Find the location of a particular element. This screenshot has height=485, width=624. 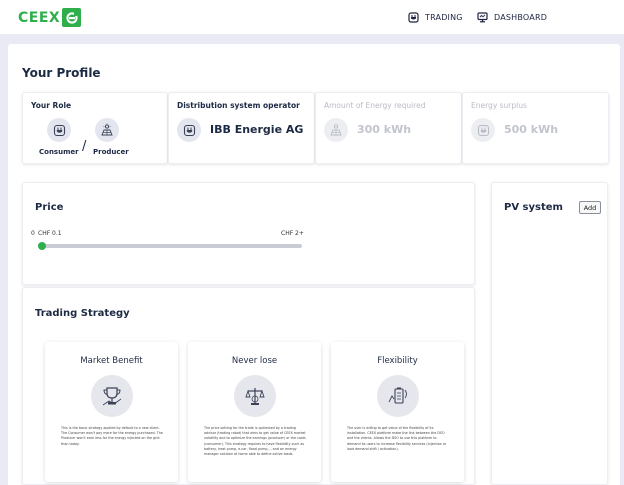

energy-surplus-icon-container is located at coordinates (483, 130).